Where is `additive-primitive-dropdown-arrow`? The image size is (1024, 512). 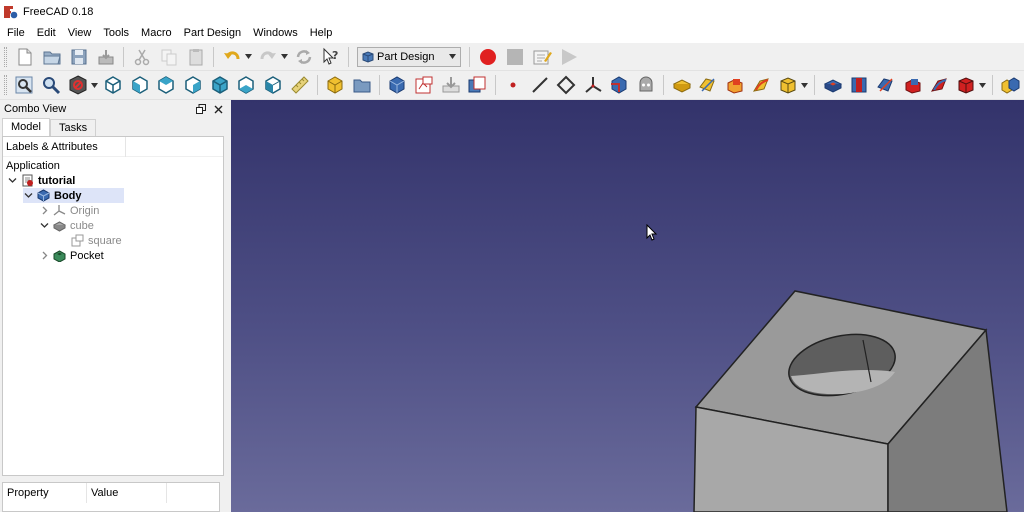 additive-primitive-dropdown-arrow is located at coordinates (805, 85).